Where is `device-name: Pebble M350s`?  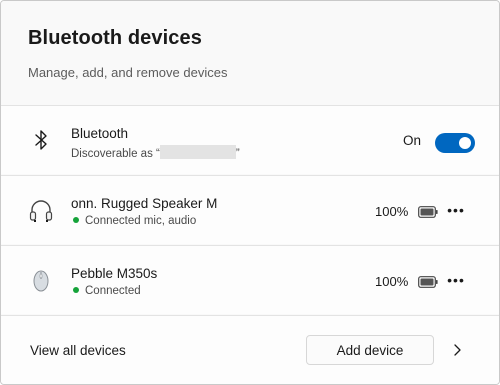 device-name: Pebble M350s is located at coordinates (114, 273).